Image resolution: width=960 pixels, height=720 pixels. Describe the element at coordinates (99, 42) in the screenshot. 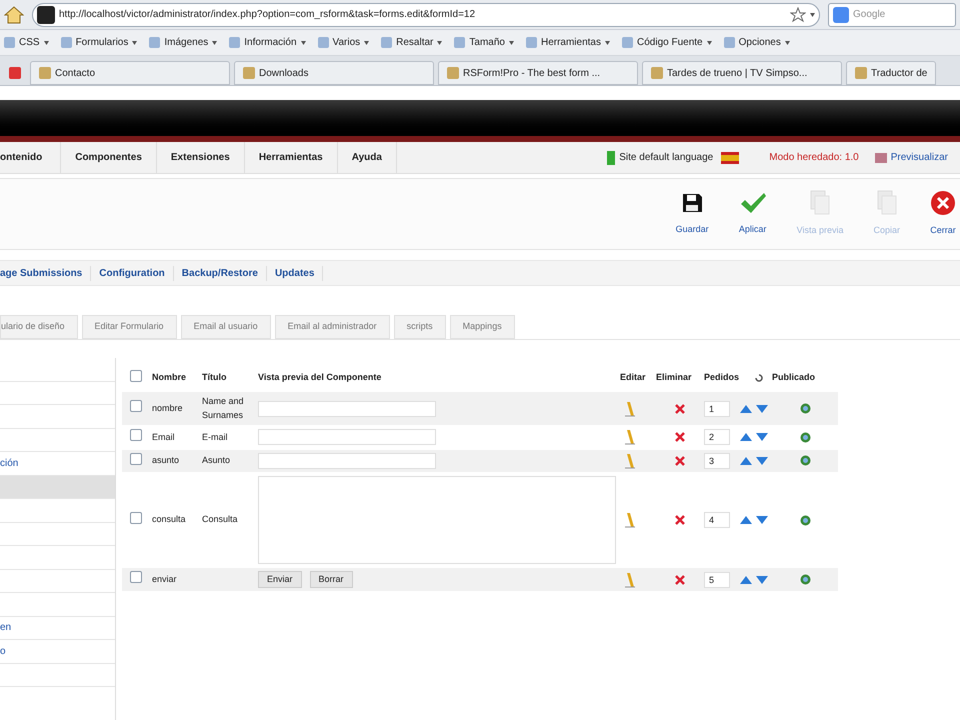

I see `bookmark-menu: Formularios` at that location.